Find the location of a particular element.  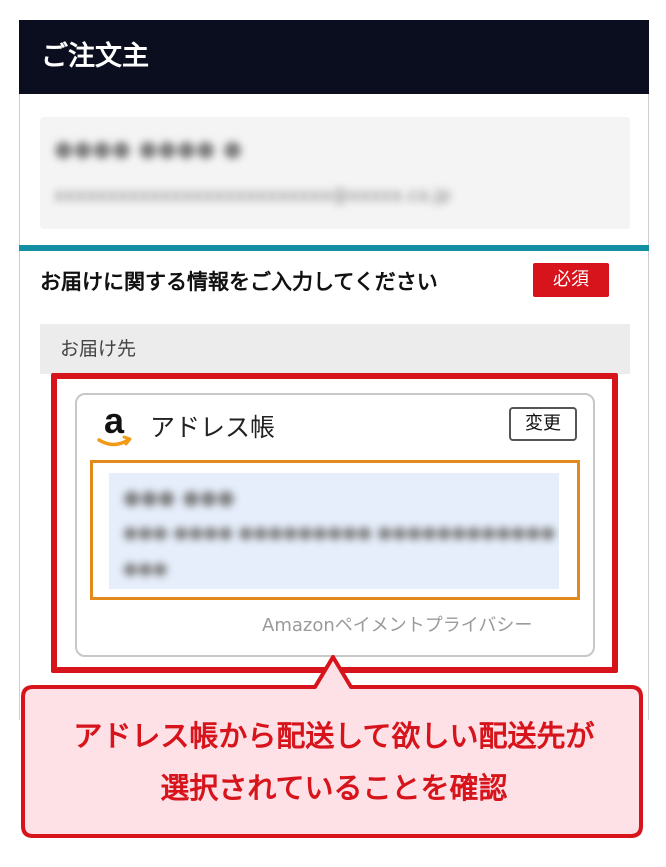

required-badge: 必須 is located at coordinates (571, 280).